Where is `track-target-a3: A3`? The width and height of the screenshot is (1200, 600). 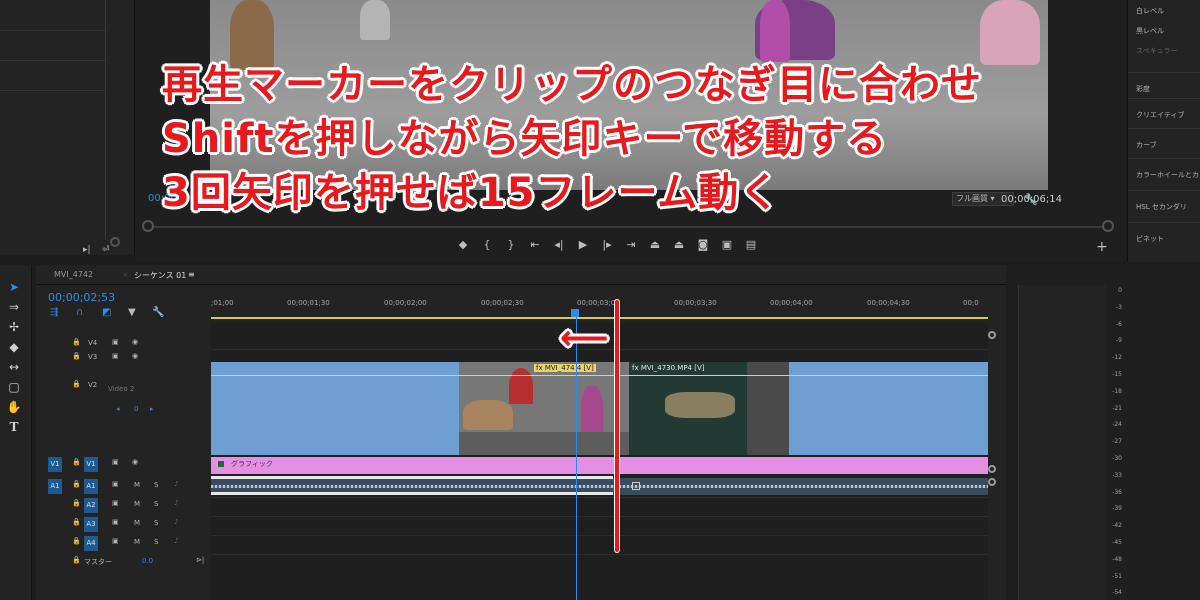
track-target-a3: A3 is located at coordinates (91, 524).